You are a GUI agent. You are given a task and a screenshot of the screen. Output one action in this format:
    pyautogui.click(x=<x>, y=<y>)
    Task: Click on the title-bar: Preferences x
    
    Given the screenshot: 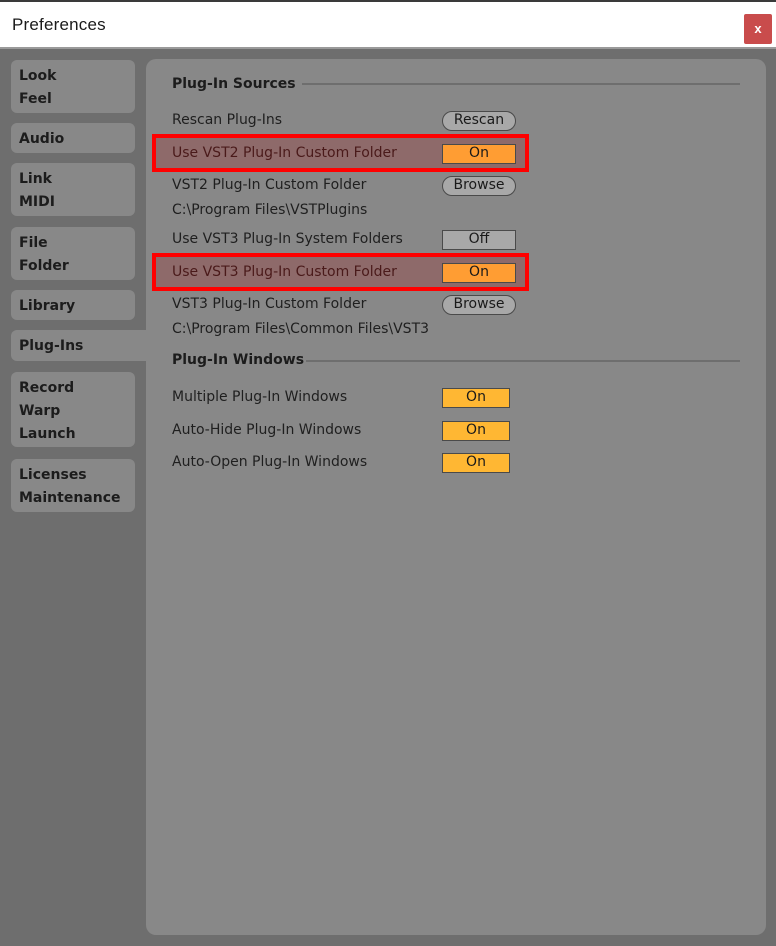 What is the action you would take?
    pyautogui.click(x=388, y=24)
    